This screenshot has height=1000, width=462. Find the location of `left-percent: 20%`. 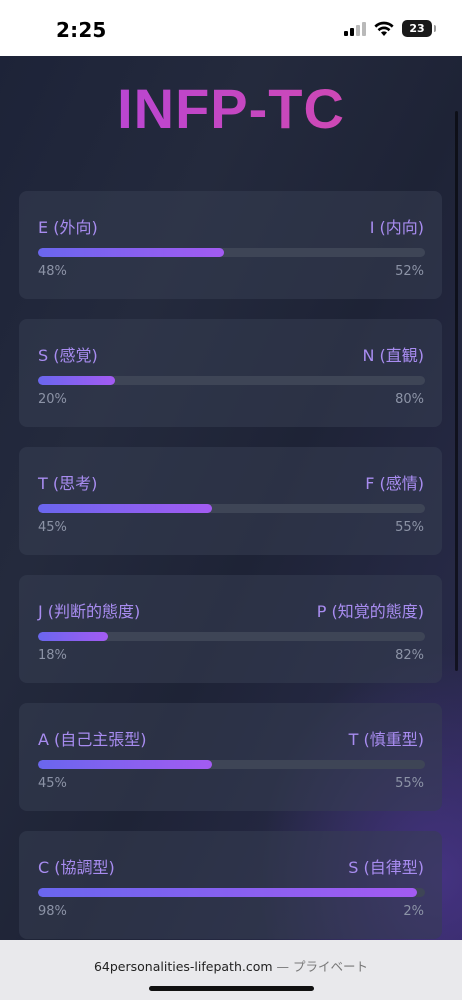

left-percent: 20% is located at coordinates (52, 399).